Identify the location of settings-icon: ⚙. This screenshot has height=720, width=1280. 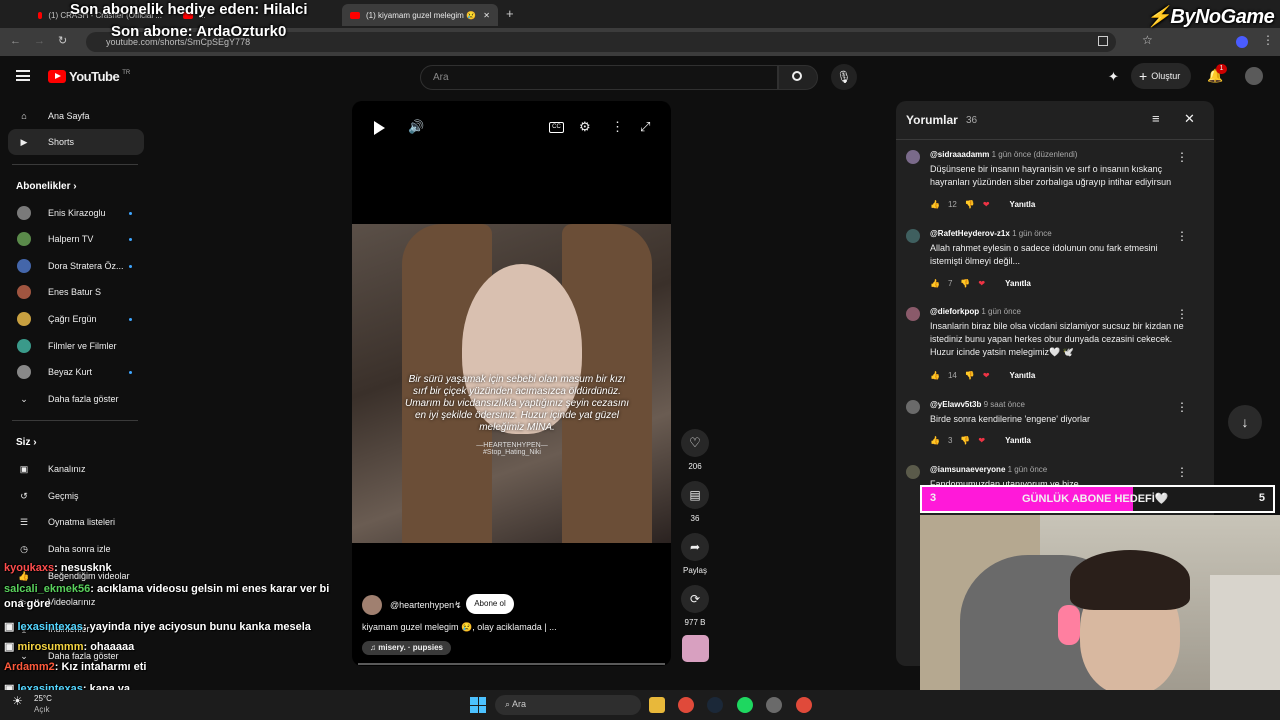
(585, 127).